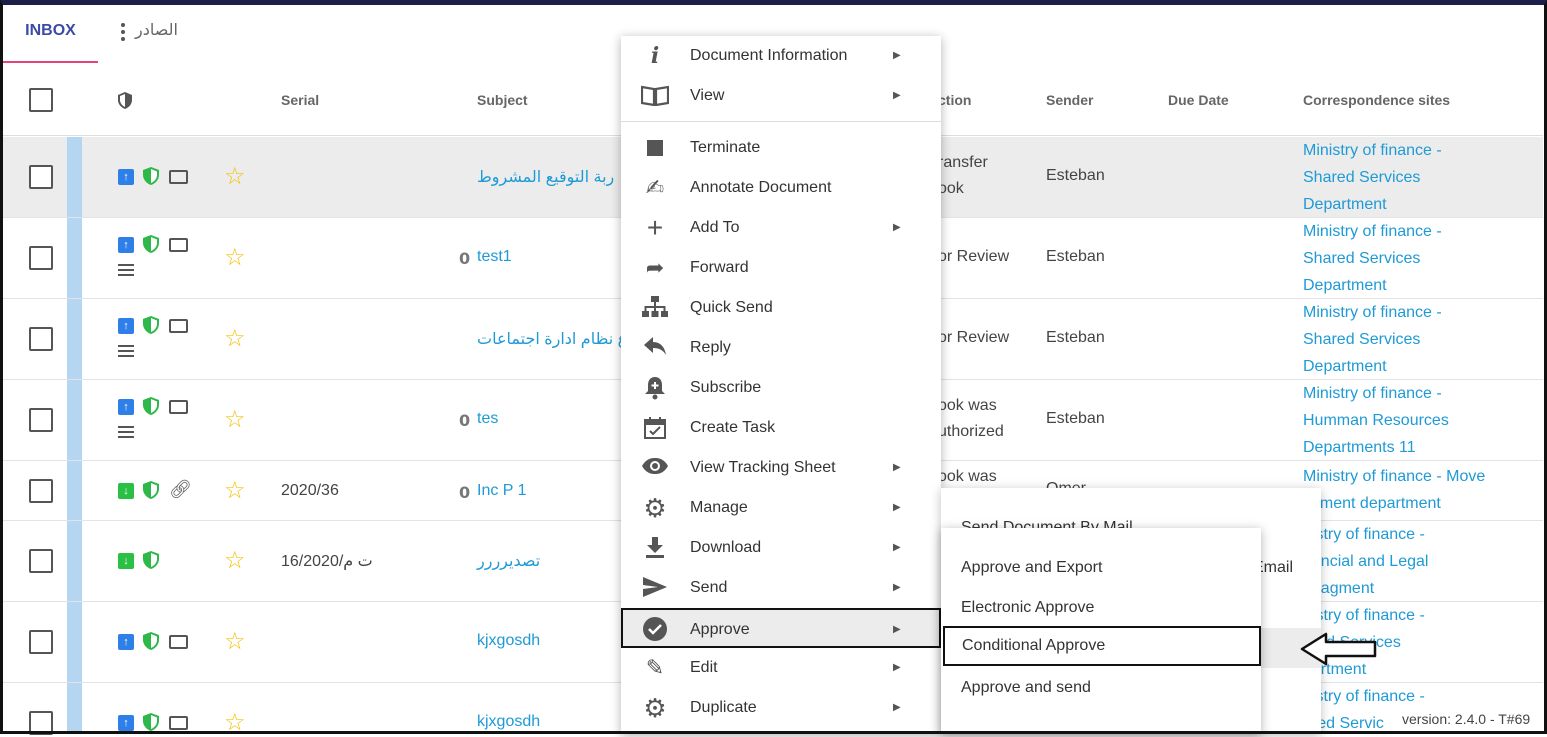 This screenshot has height=737, width=1547. I want to click on submenu-item-conditional-approve: Conditional Approve, so click(1102, 646).